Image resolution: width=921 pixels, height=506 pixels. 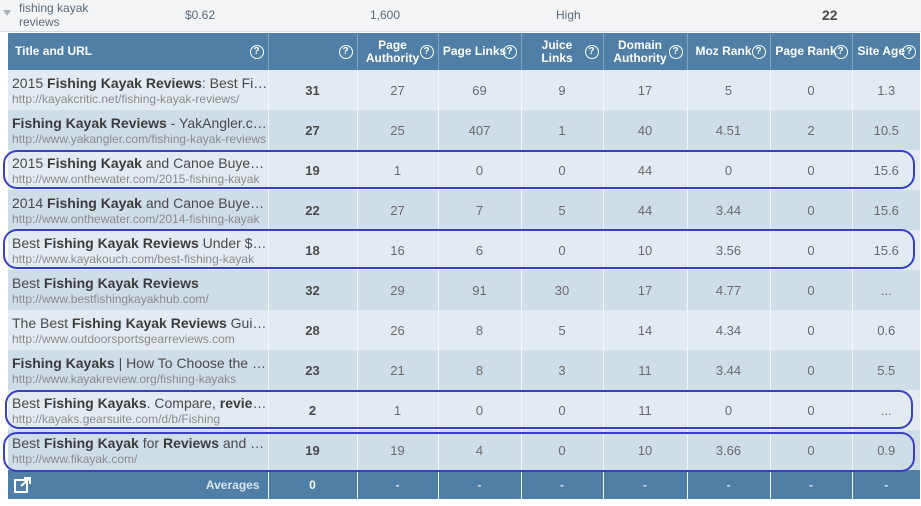 I want to click on triangle-down-icon, so click(x=7, y=13).